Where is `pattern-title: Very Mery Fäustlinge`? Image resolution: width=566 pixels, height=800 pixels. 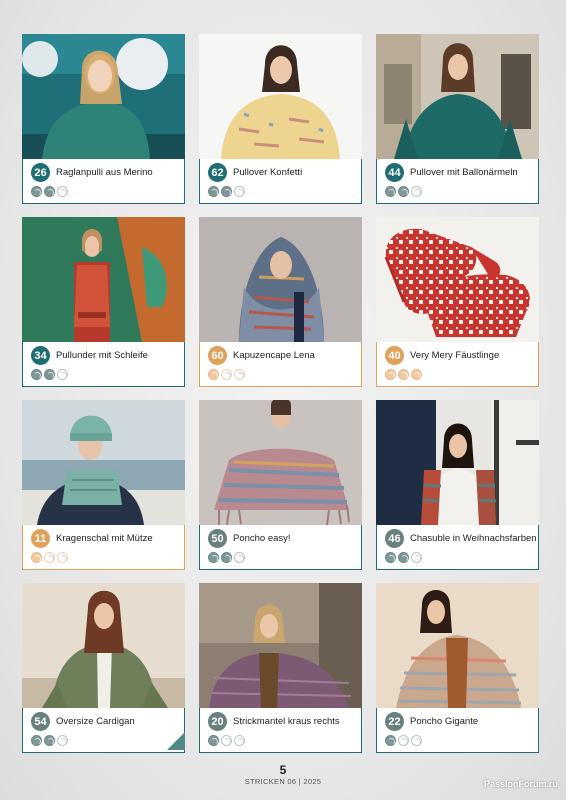 pattern-title: Very Mery Fäustlinge is located at coordinates (455, 355).